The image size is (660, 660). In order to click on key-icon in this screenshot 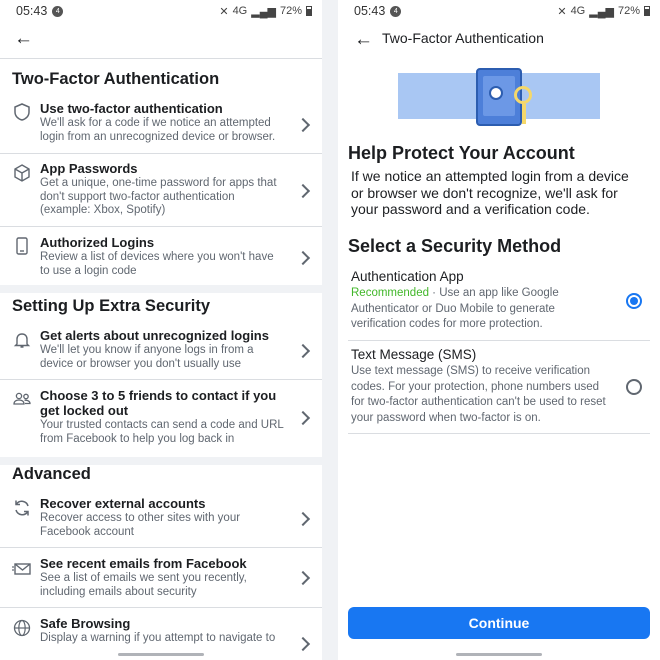, I will do `click(523, 95)`.